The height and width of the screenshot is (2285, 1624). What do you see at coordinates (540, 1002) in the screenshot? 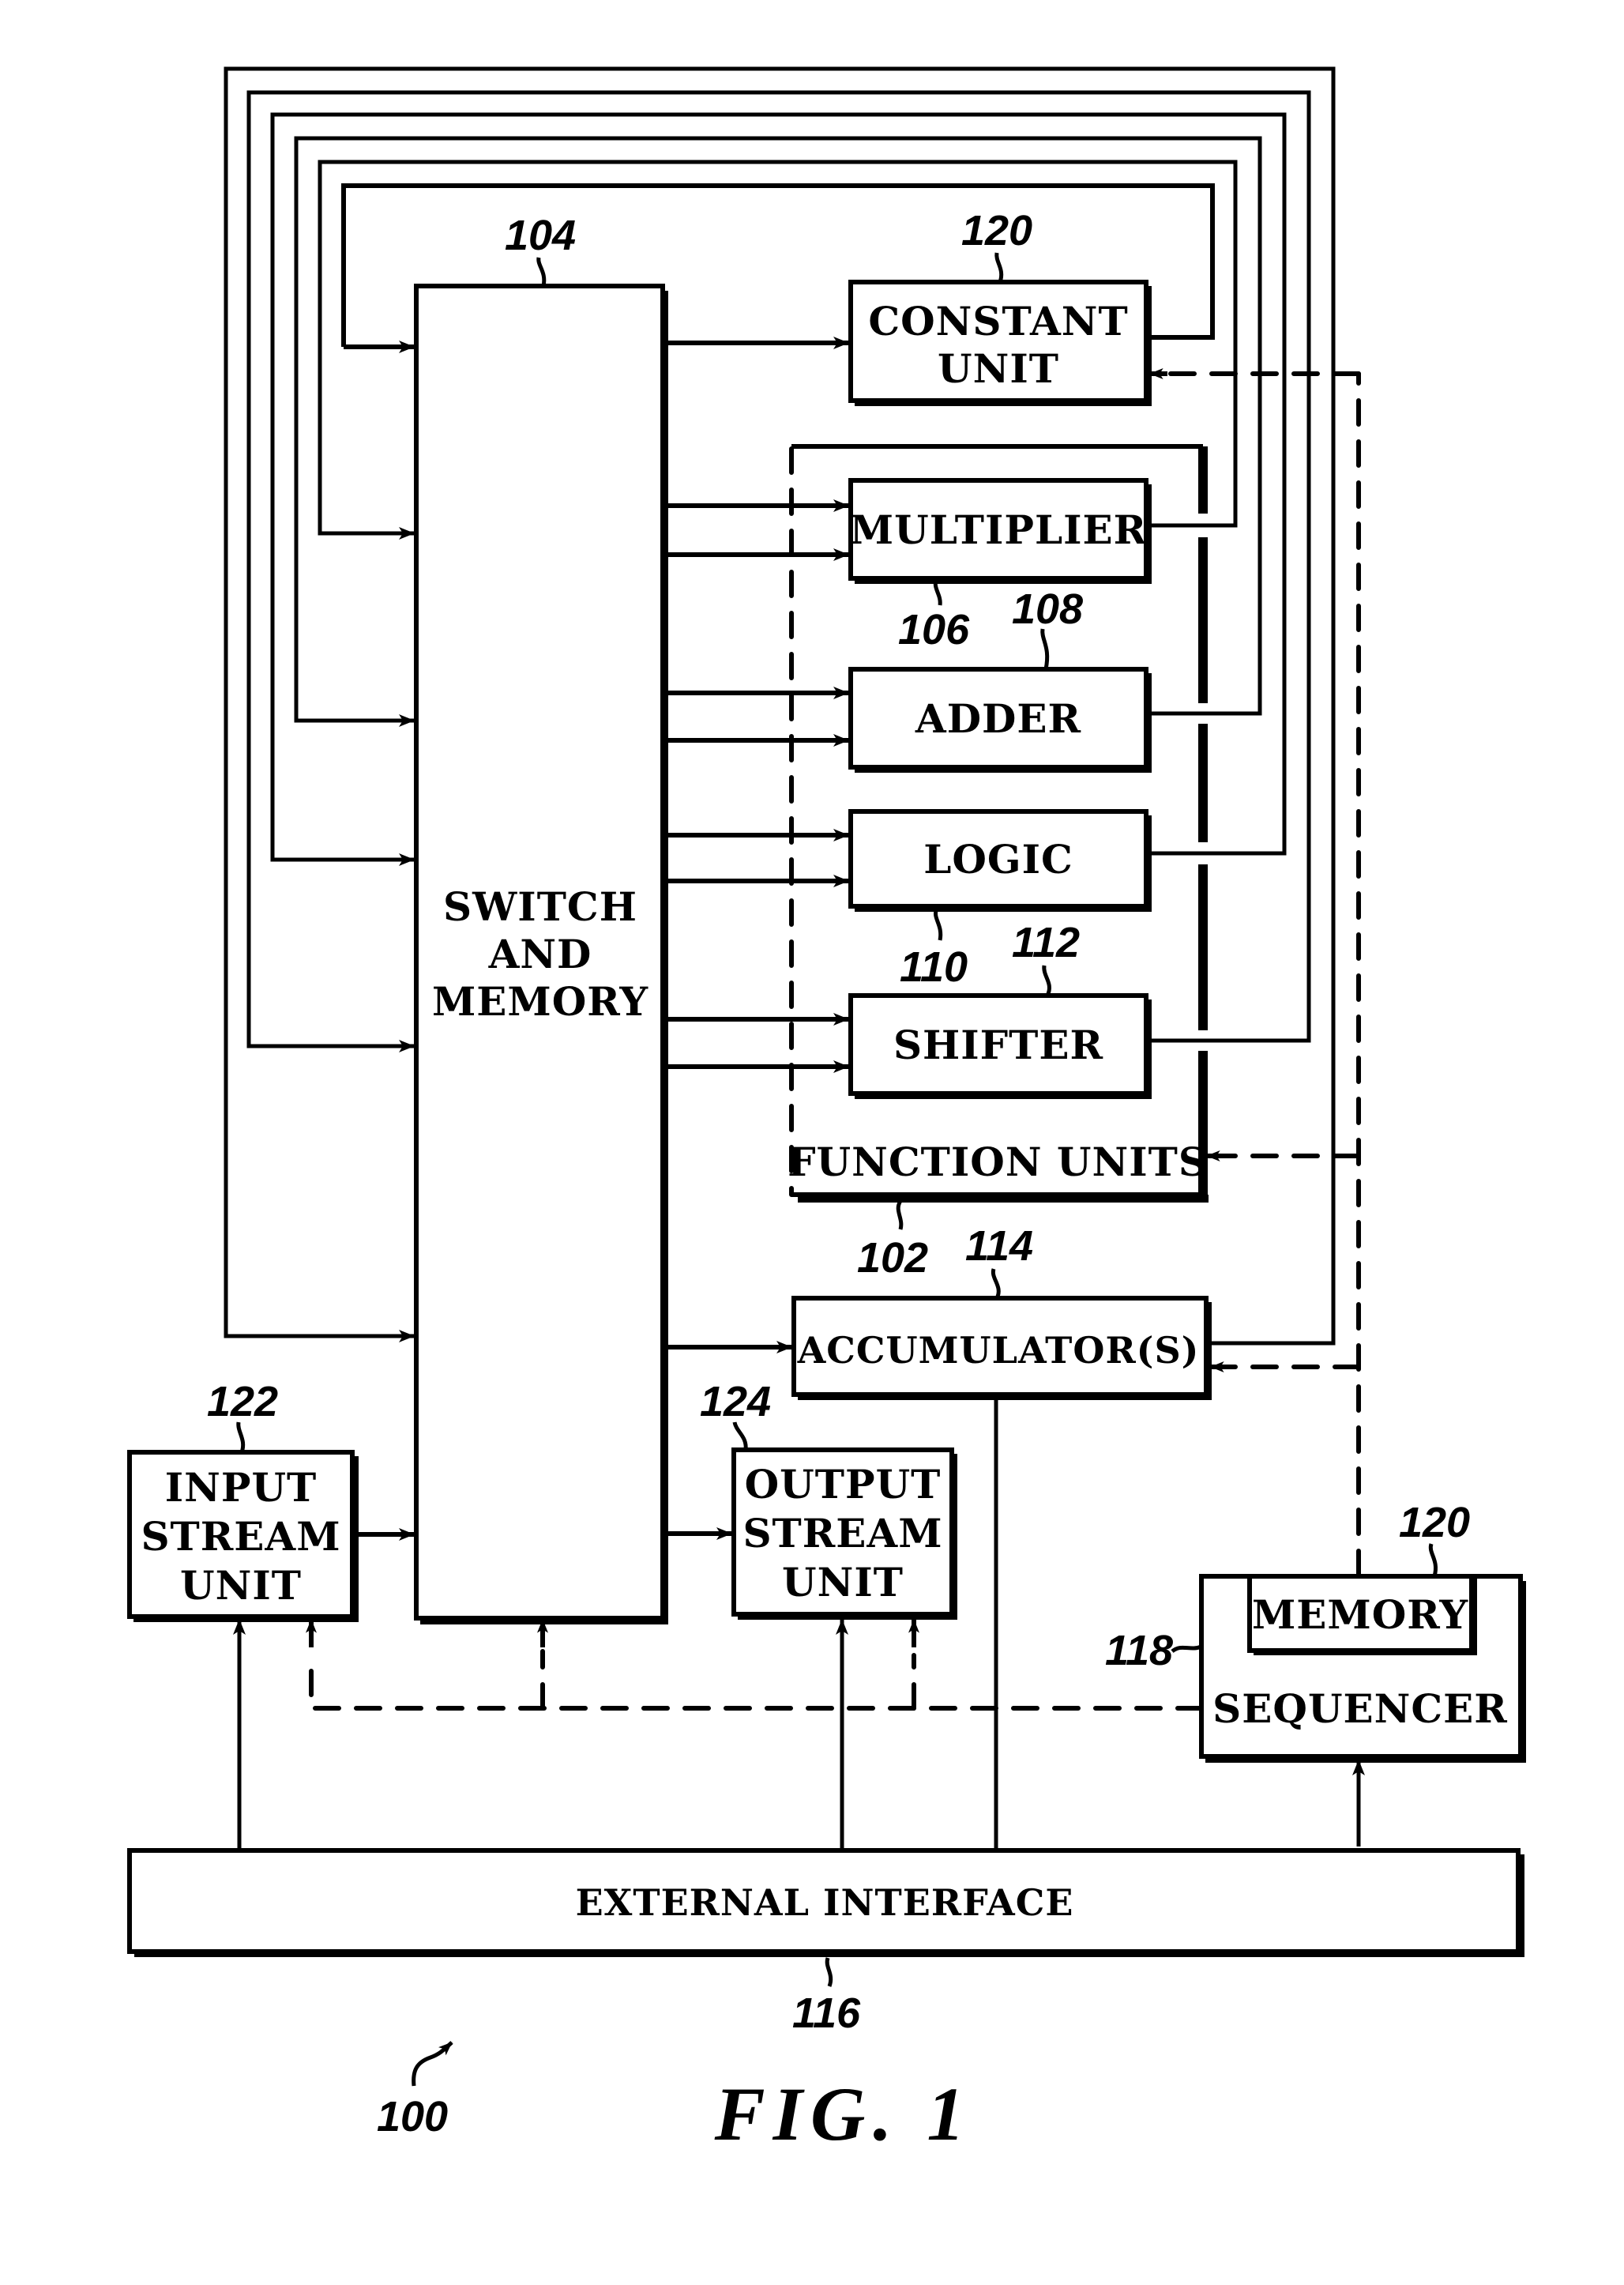
I see `switch-memory-line-3: MEMORY` at bounding box center [540, 1002].